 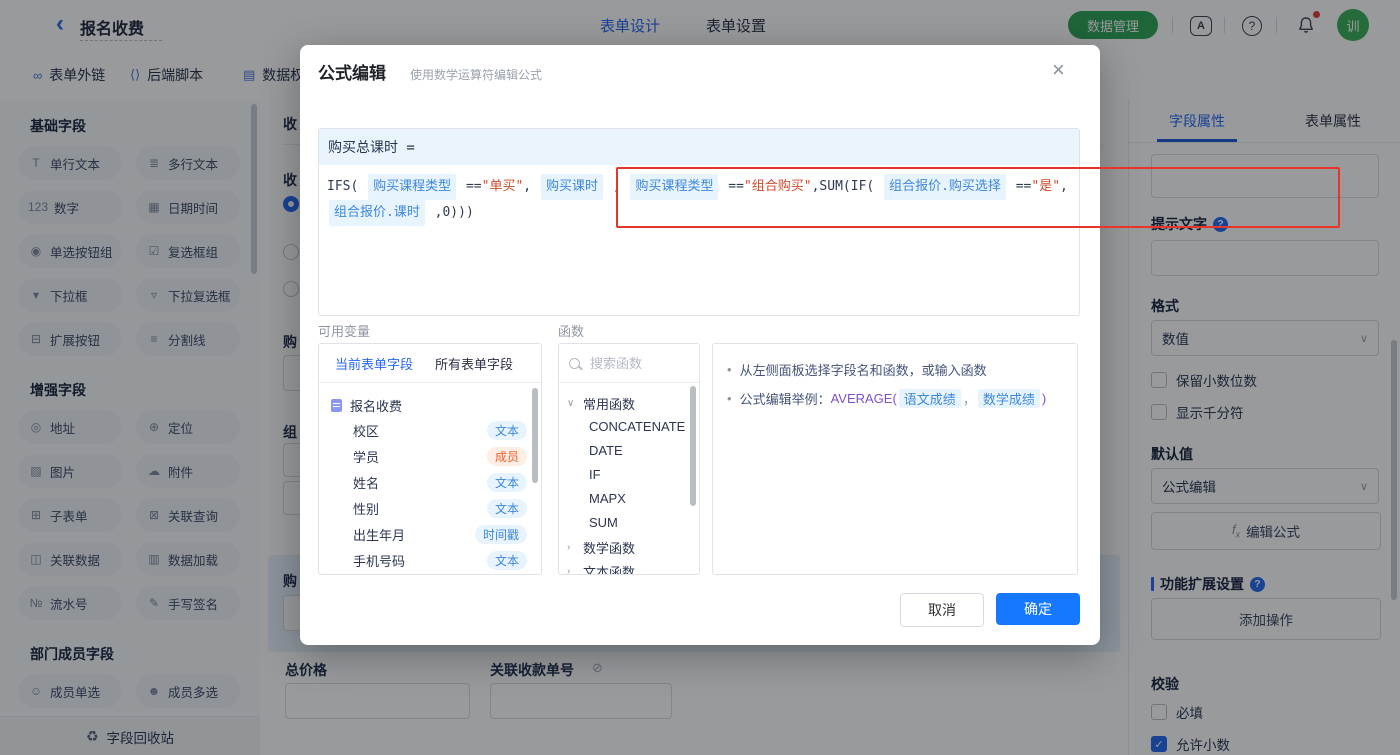 I want to click on variable-field-row: 性别 文本, so click(x=431, y=508).